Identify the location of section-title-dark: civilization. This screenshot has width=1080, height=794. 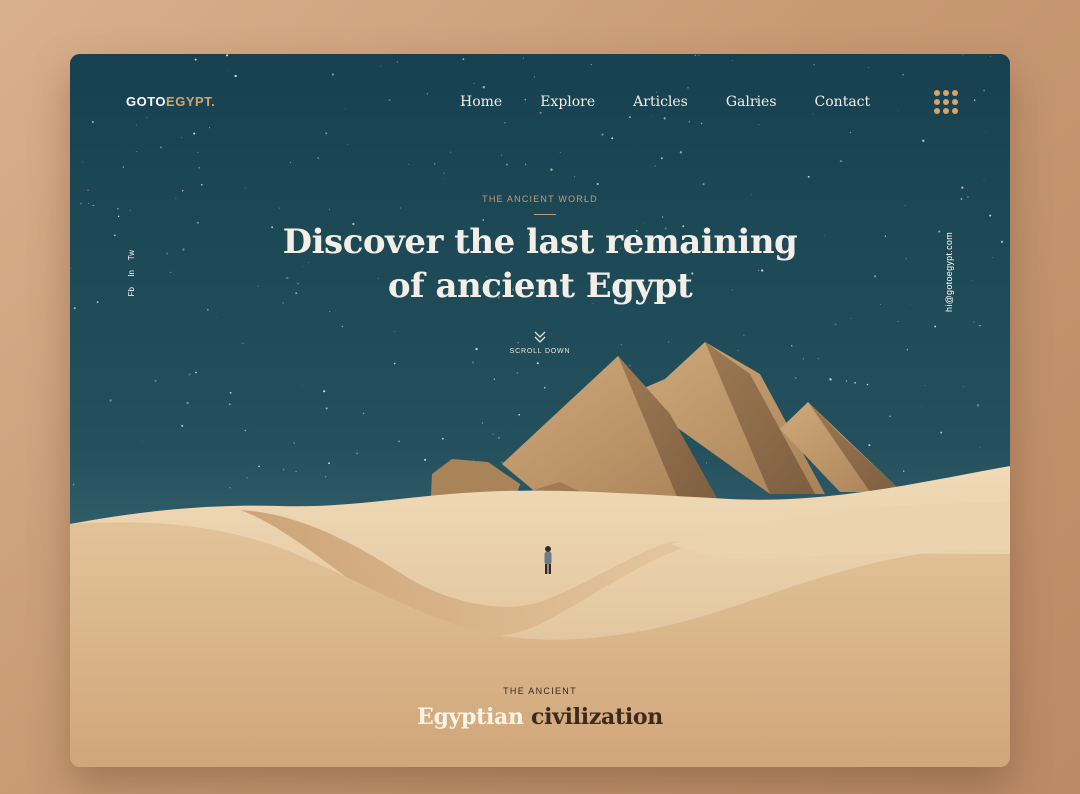
(597, 717).